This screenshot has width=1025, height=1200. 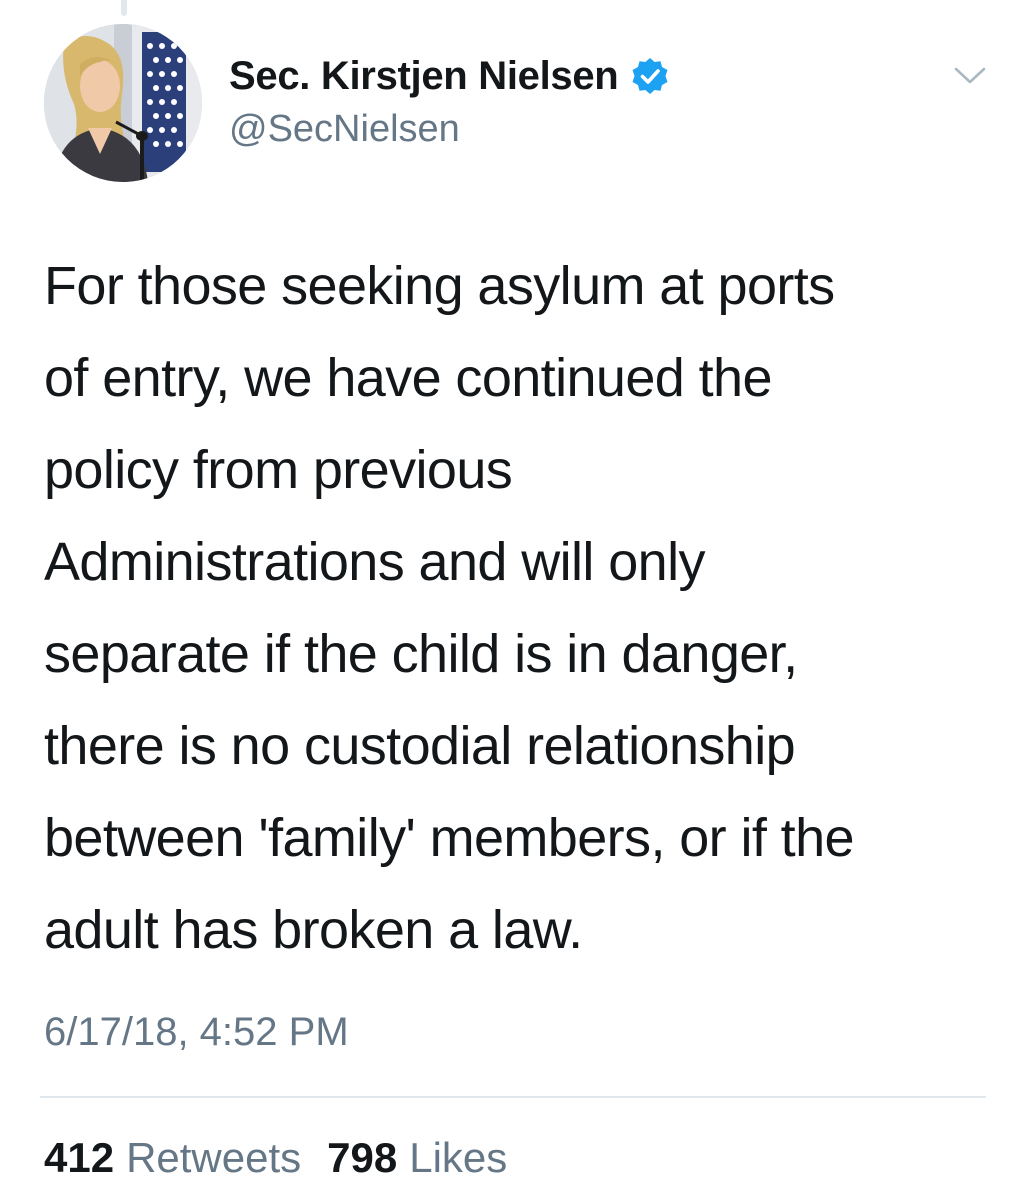 What do you see at coordinates (344, 129) in the screenshot?
I see `author-handle: @SecNielsen` at bounding box center [344, 129].